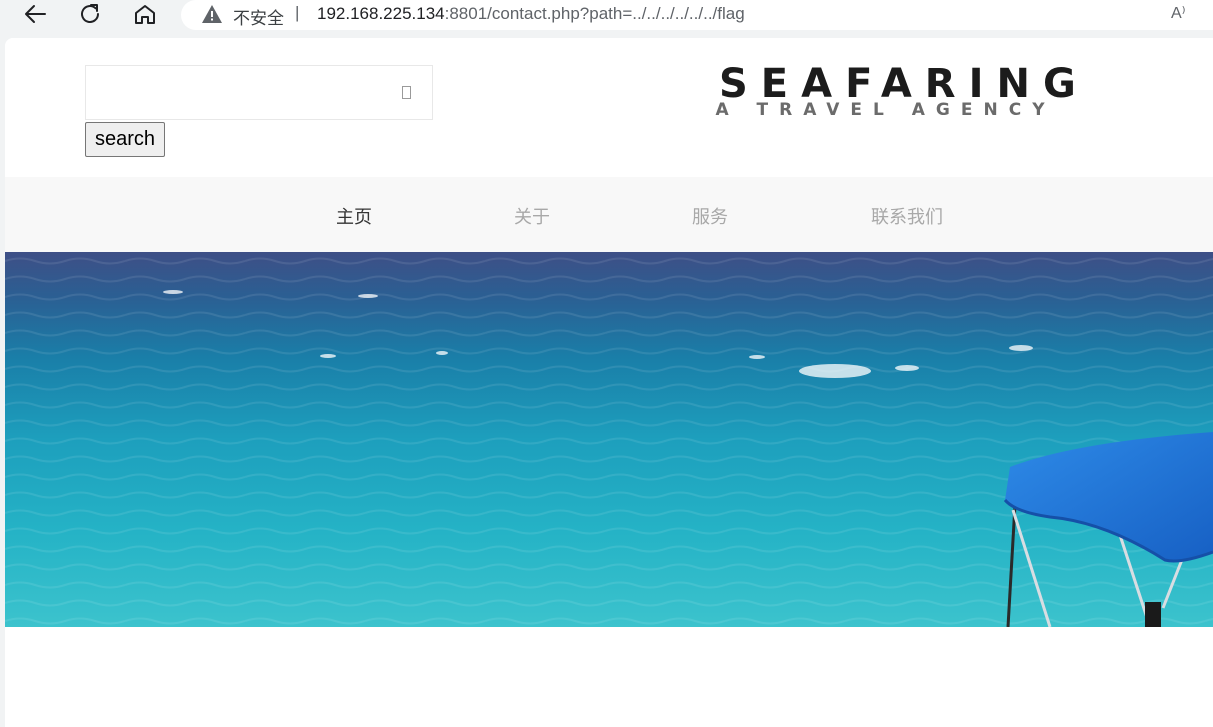 This screenshot has height=727, width=1213. Describe the element at coordinates (710, 216) in the screenshot. I see `nav-item-services: 服务` at that location.